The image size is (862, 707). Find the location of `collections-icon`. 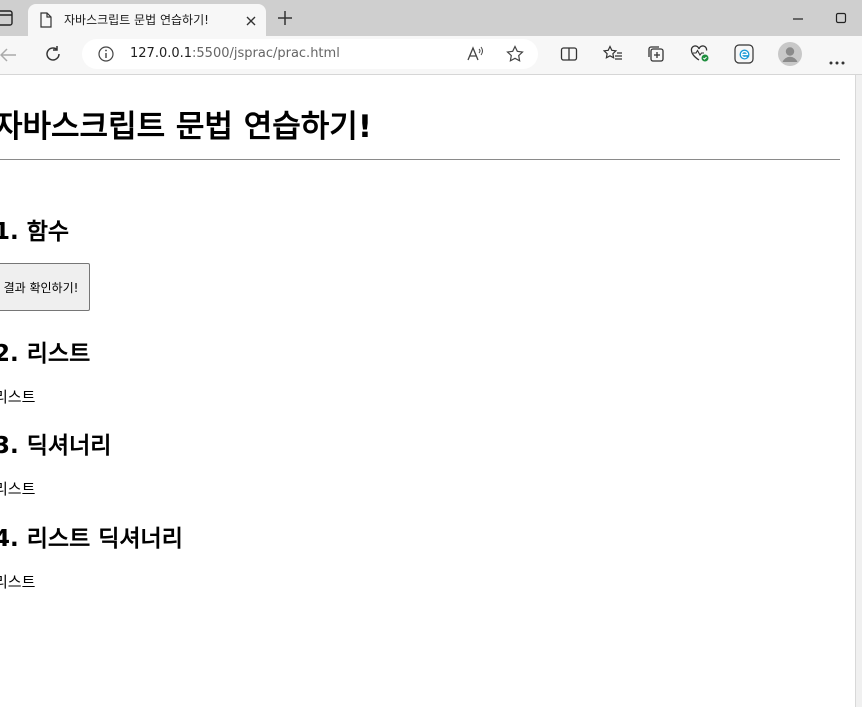

collections-icon is located at coordinates (656, 56).